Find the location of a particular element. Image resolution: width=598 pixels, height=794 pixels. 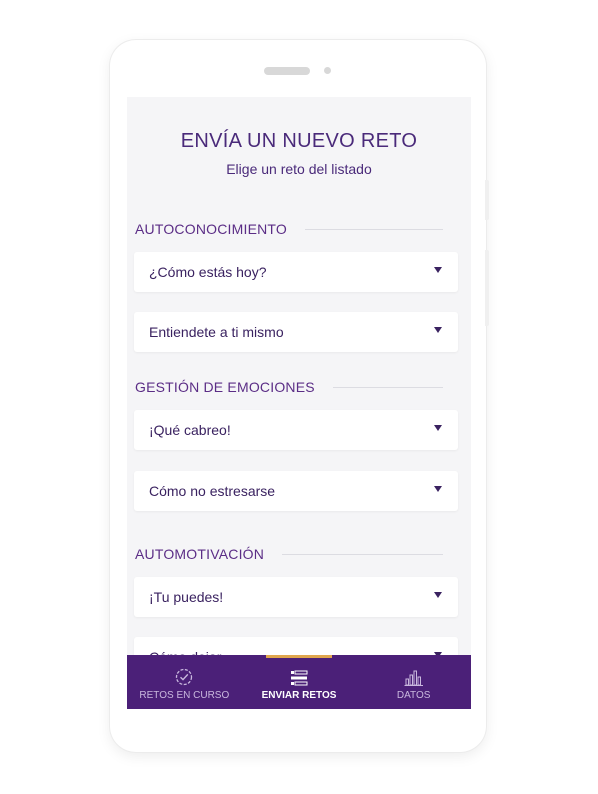

select-label: Entiendete a ti mismo is located at coordinates (216, 332).